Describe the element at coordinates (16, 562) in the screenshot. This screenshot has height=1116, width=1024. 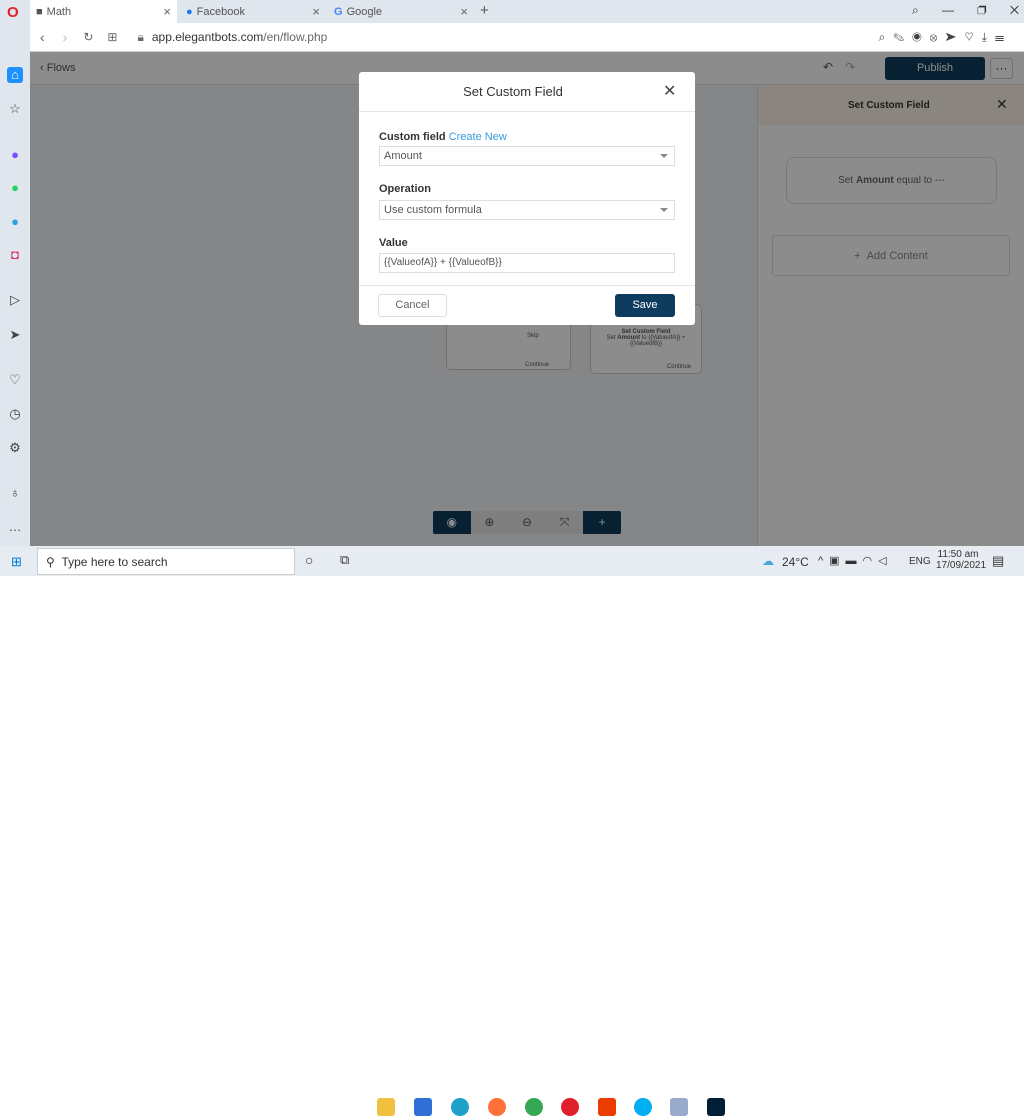
I see `start-icon: ⊞` at that location.